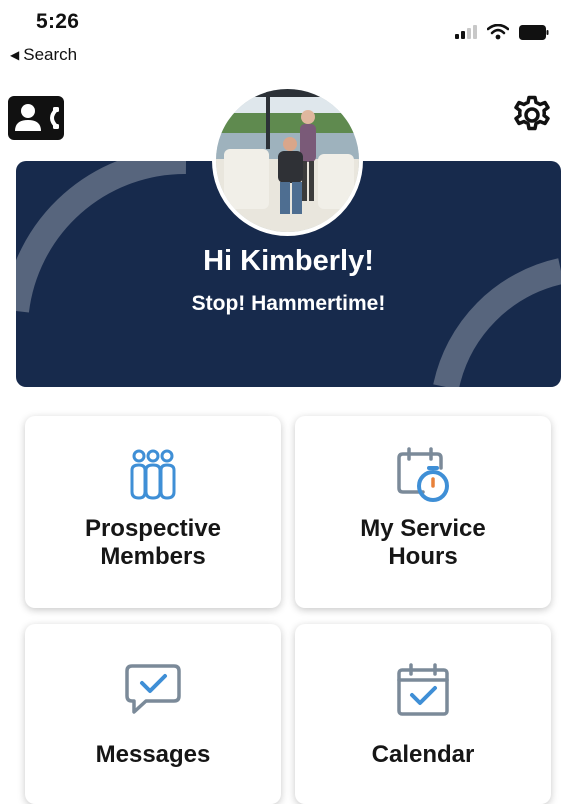 Image resolution: width=563 pixels, height=804 pixels. What do you see at coordinates (423, 474) in the screenshot?
I see `calendar-stopwatch-icon` at bounding box center [423, 474].